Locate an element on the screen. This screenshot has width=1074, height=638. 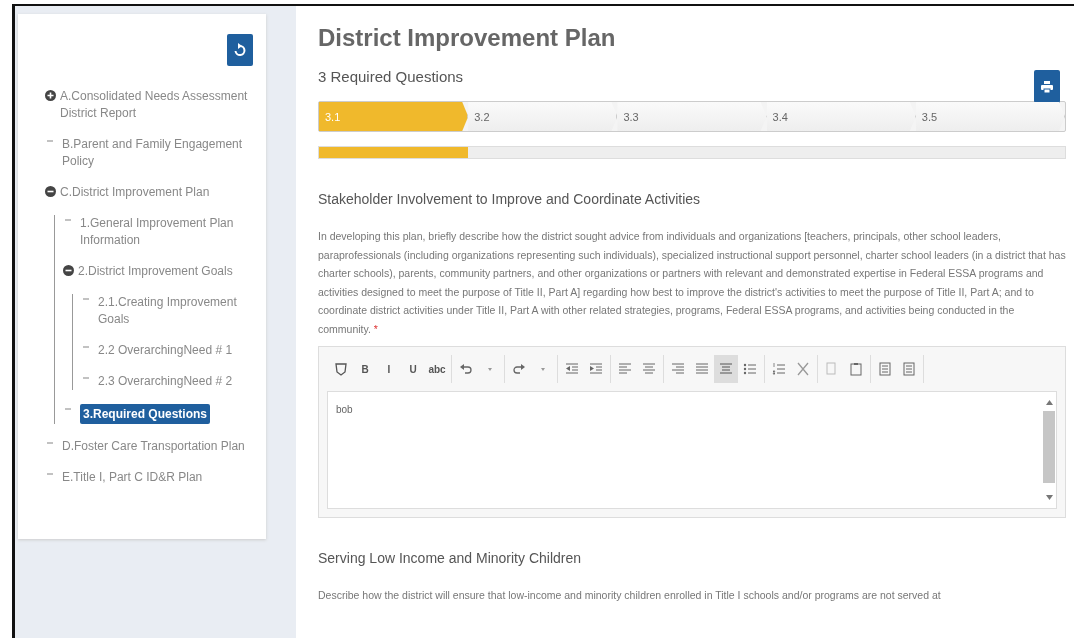
toolbar-button: I is located at coordinates (389, 369).